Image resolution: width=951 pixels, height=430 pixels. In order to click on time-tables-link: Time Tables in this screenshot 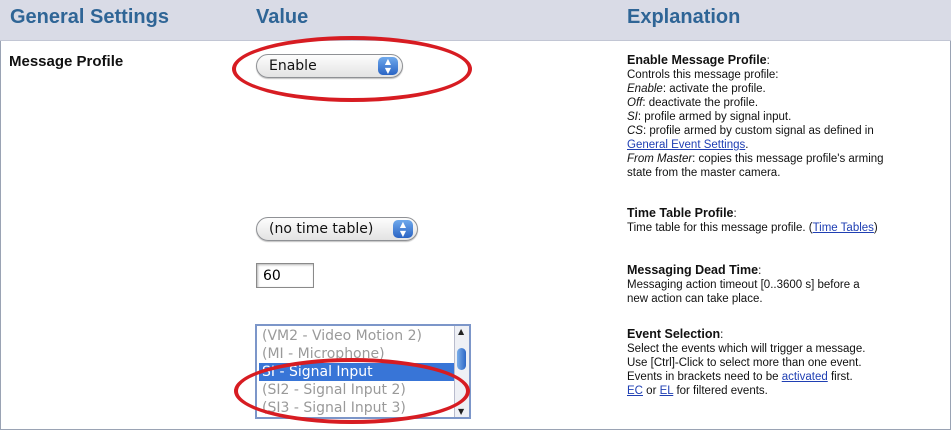, I will do `click(843, 228)`.